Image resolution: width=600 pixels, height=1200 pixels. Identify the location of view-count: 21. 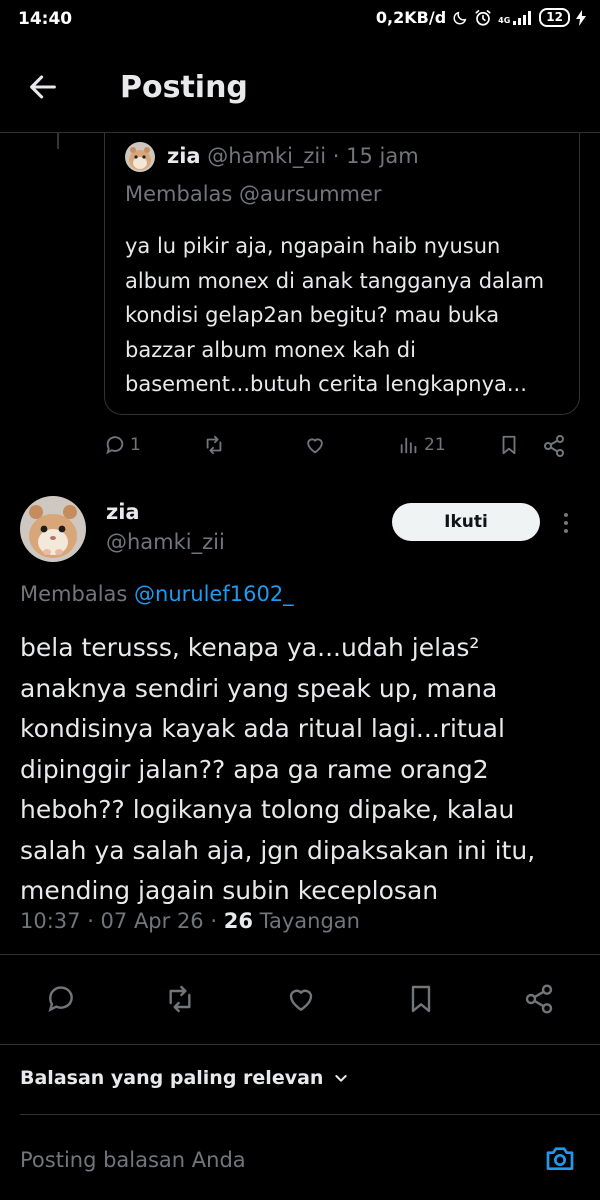
(435, 445).